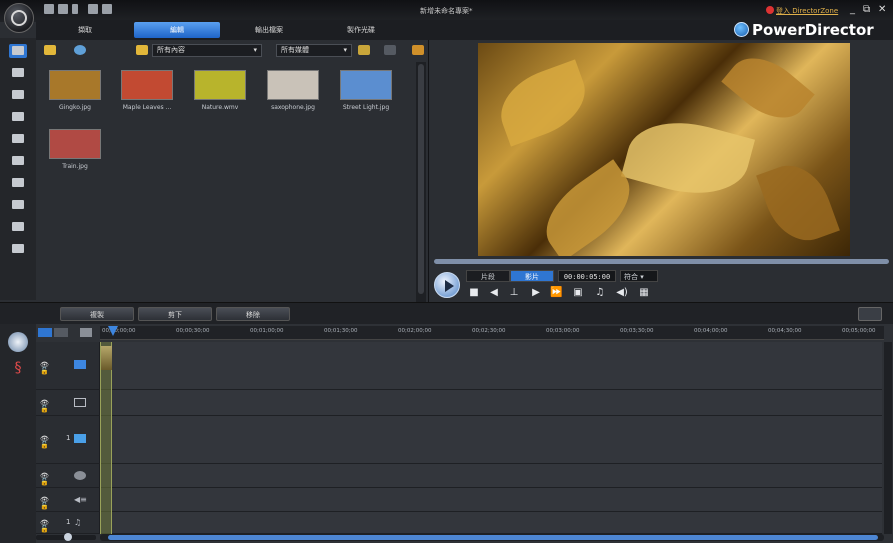 The width and height of the screenshot is (893, 543). What do you see at coordinates (63, 9) in the screenshot?
I see `undo-icon` at bounding box center [63, 9].